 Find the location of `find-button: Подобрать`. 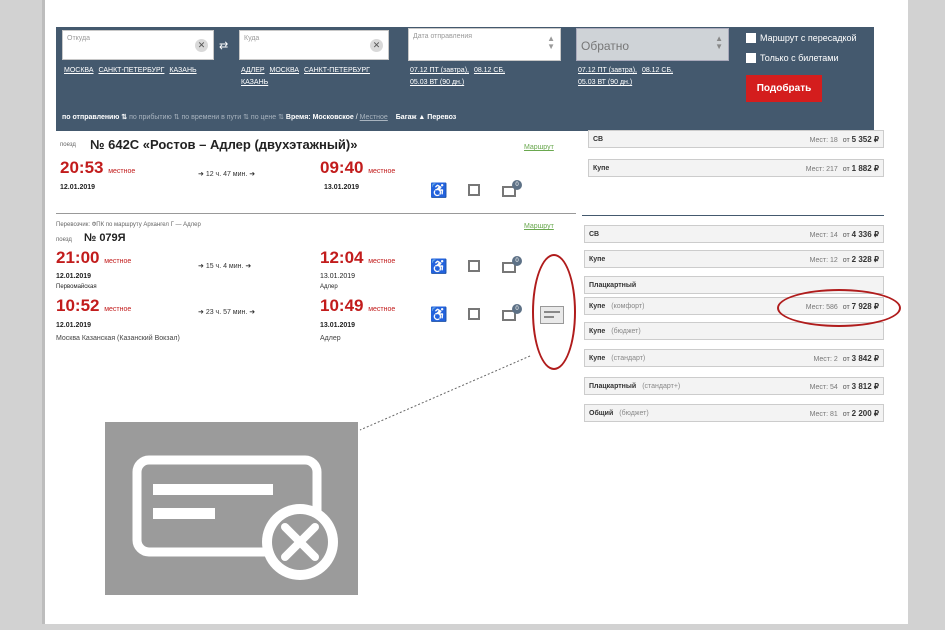

find-button: Подобрать is located at coordinates (784, 88).